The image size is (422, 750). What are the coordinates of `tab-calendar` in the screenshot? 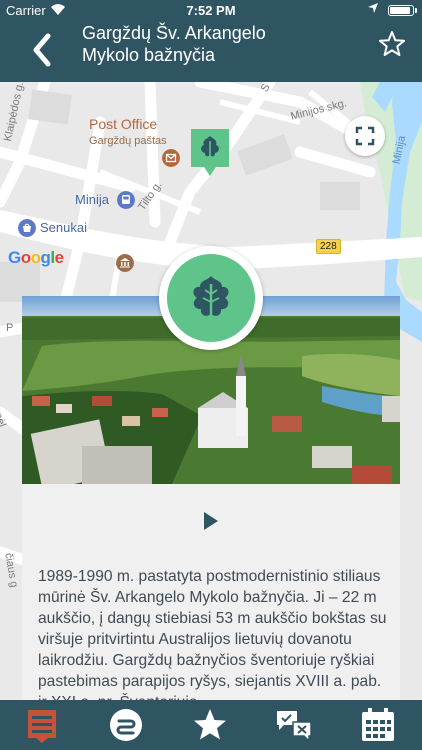 It's located at (378, 725).